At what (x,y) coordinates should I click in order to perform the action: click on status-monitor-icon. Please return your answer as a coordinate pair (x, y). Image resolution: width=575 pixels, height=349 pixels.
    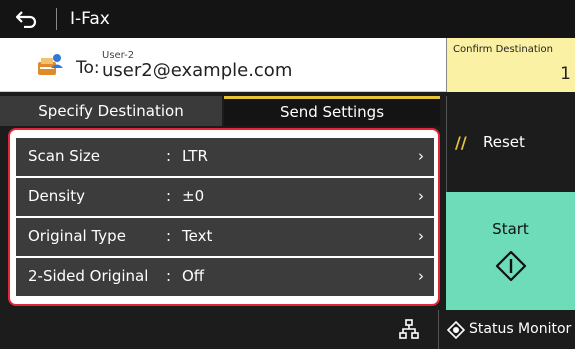
    Looking at the image, I should click on (456, 330).